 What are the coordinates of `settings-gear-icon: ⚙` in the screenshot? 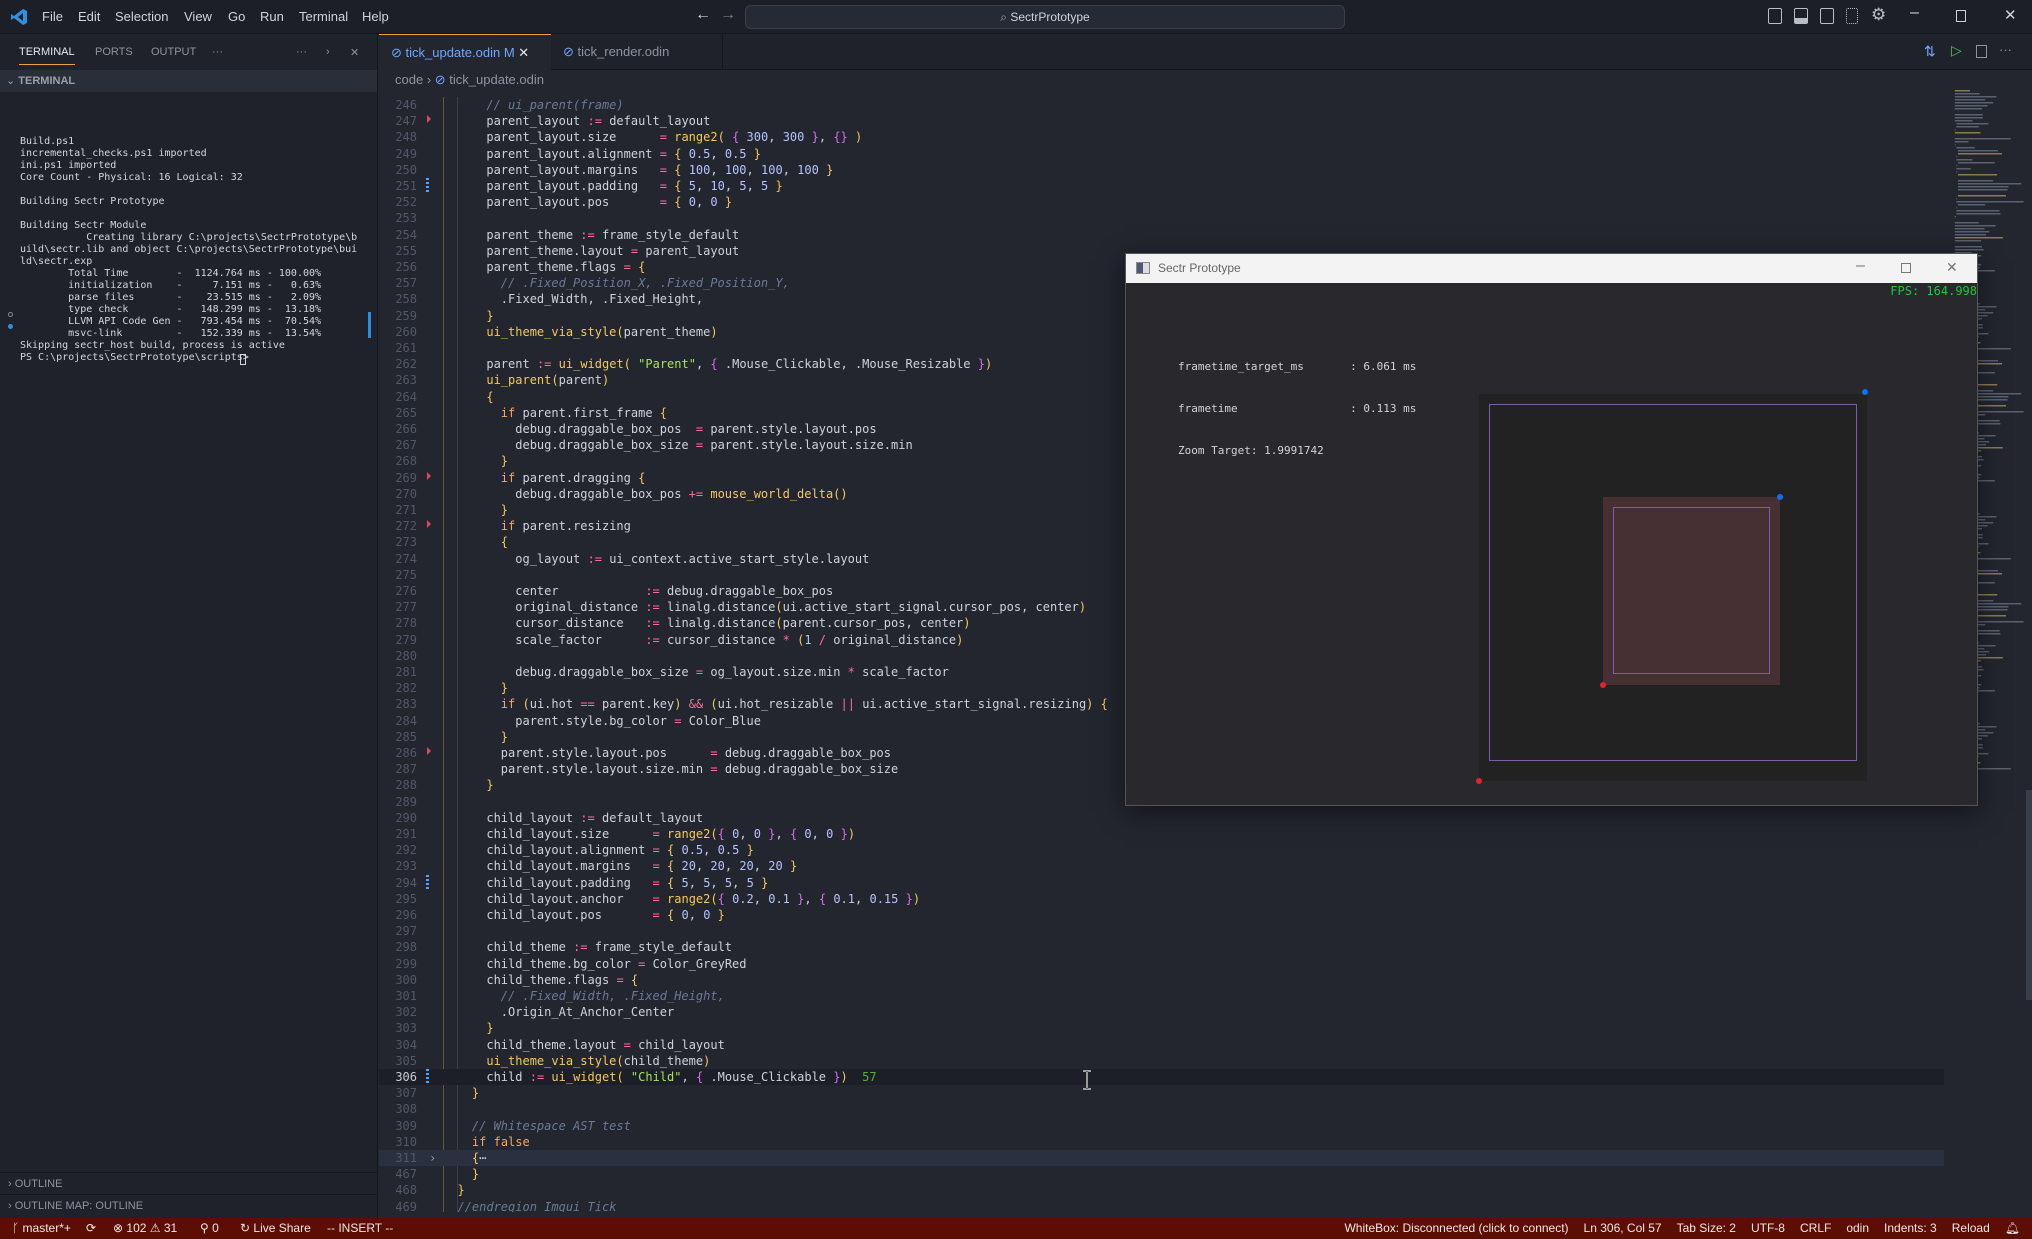 It's located at (1878, 15).